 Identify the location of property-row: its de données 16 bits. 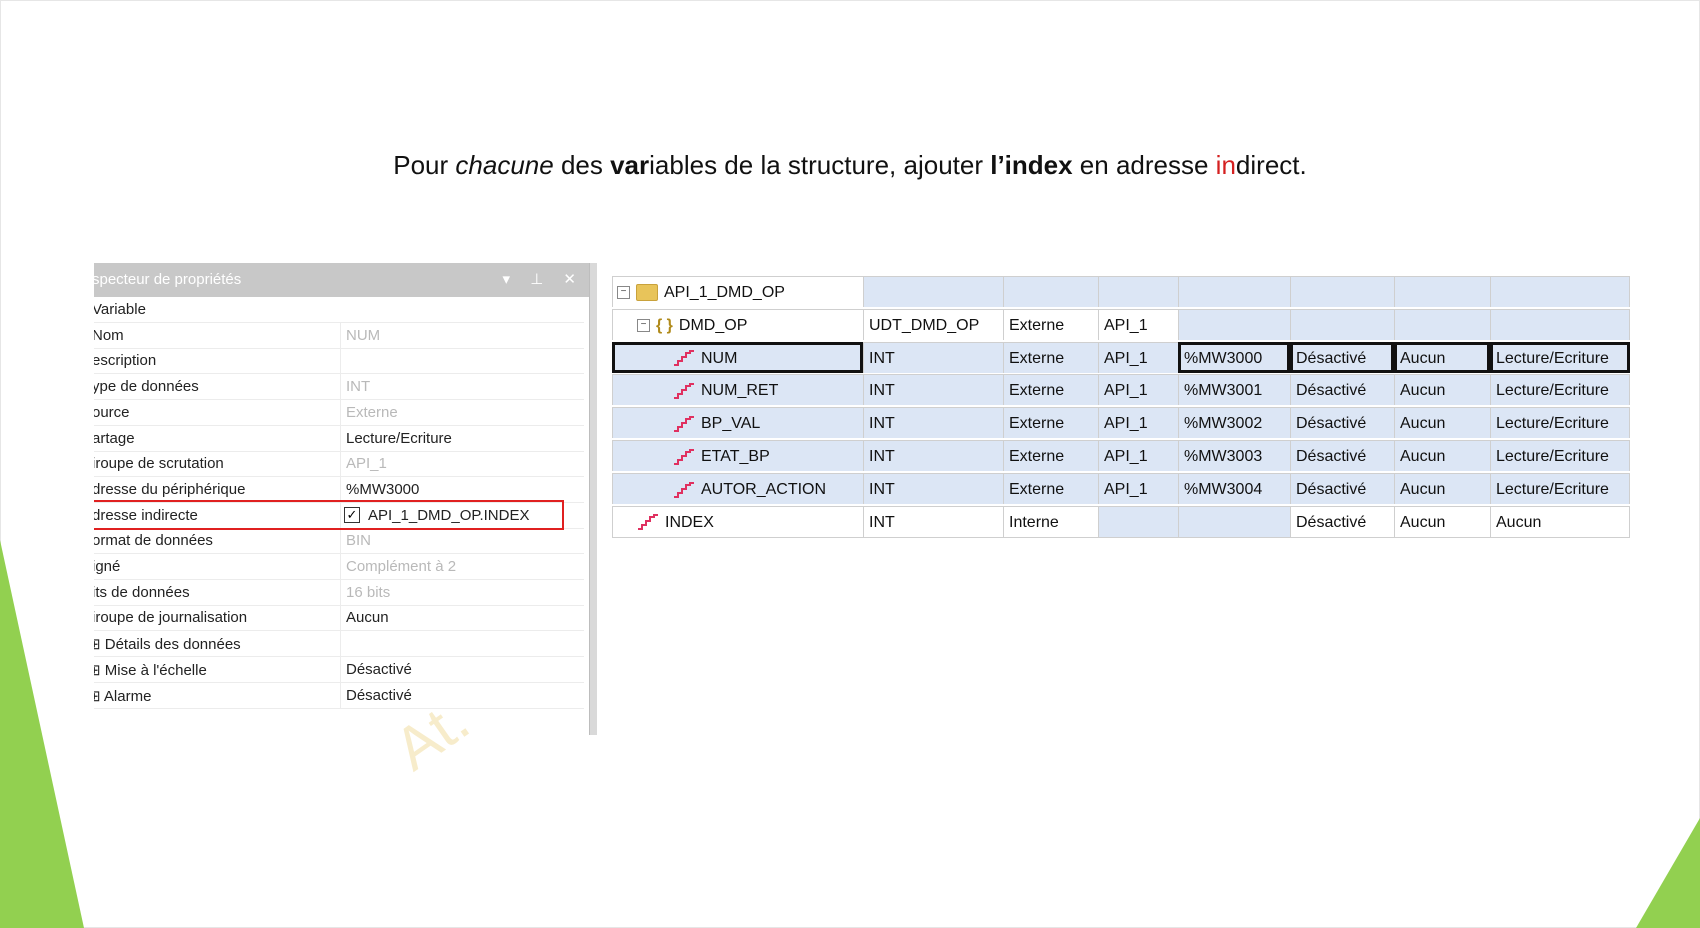
(339, 592).